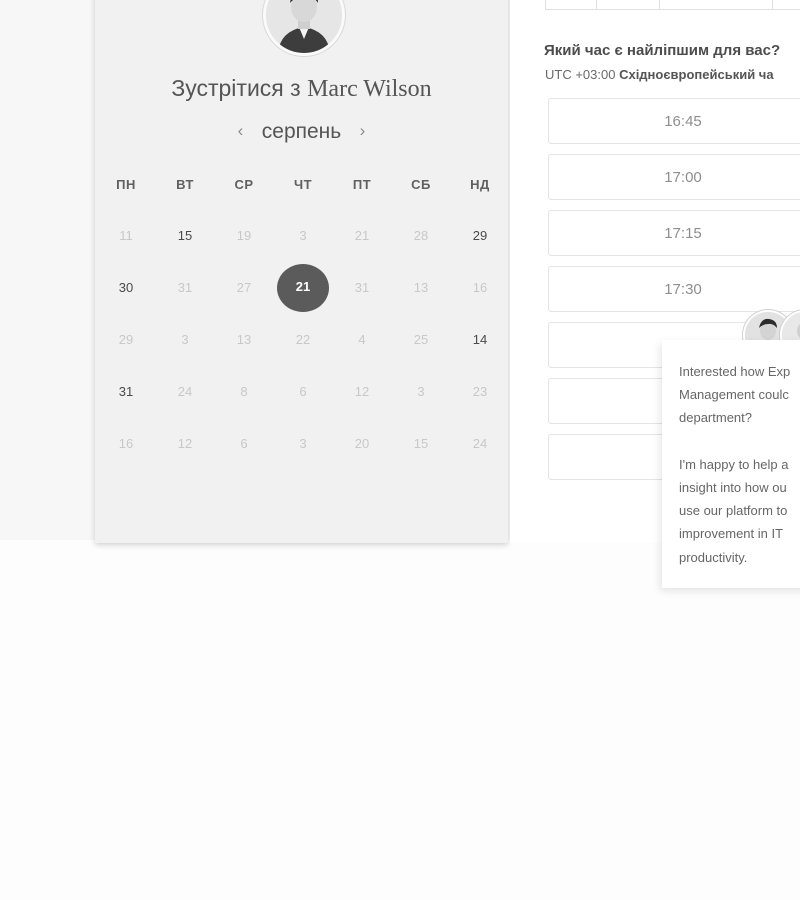  What do you see at coordinates (126, 184) in the screenshot?
I see `weekday-label: ПН` at bounding box center [126, 184].